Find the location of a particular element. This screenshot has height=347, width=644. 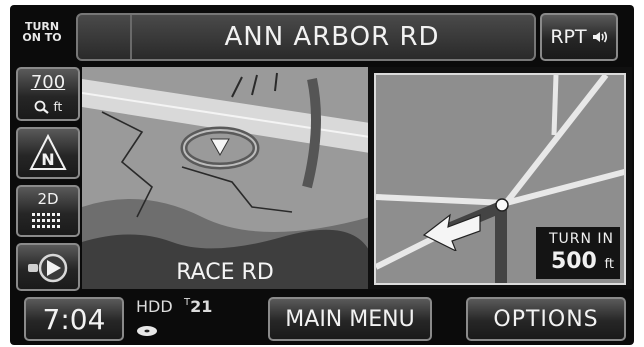

track-indicator: T21 is located at coordinates (198, 306).